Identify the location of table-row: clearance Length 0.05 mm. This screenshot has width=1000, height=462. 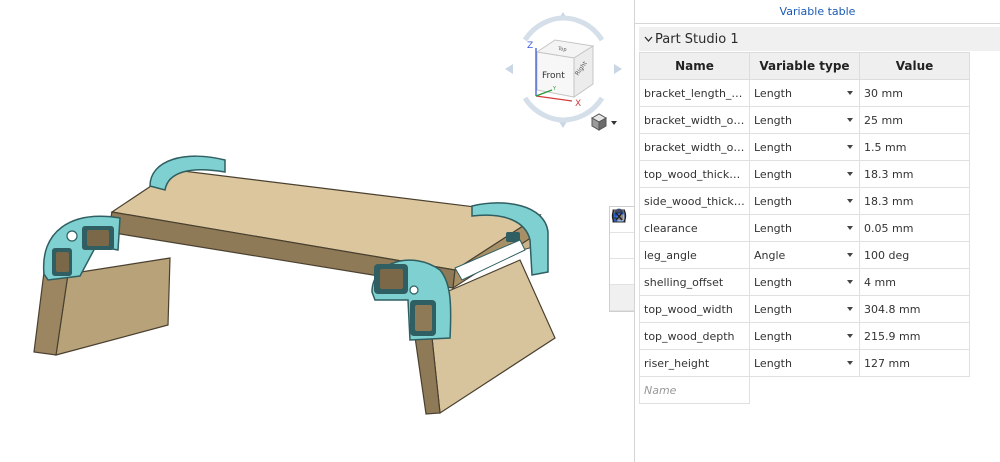
(804, 228).